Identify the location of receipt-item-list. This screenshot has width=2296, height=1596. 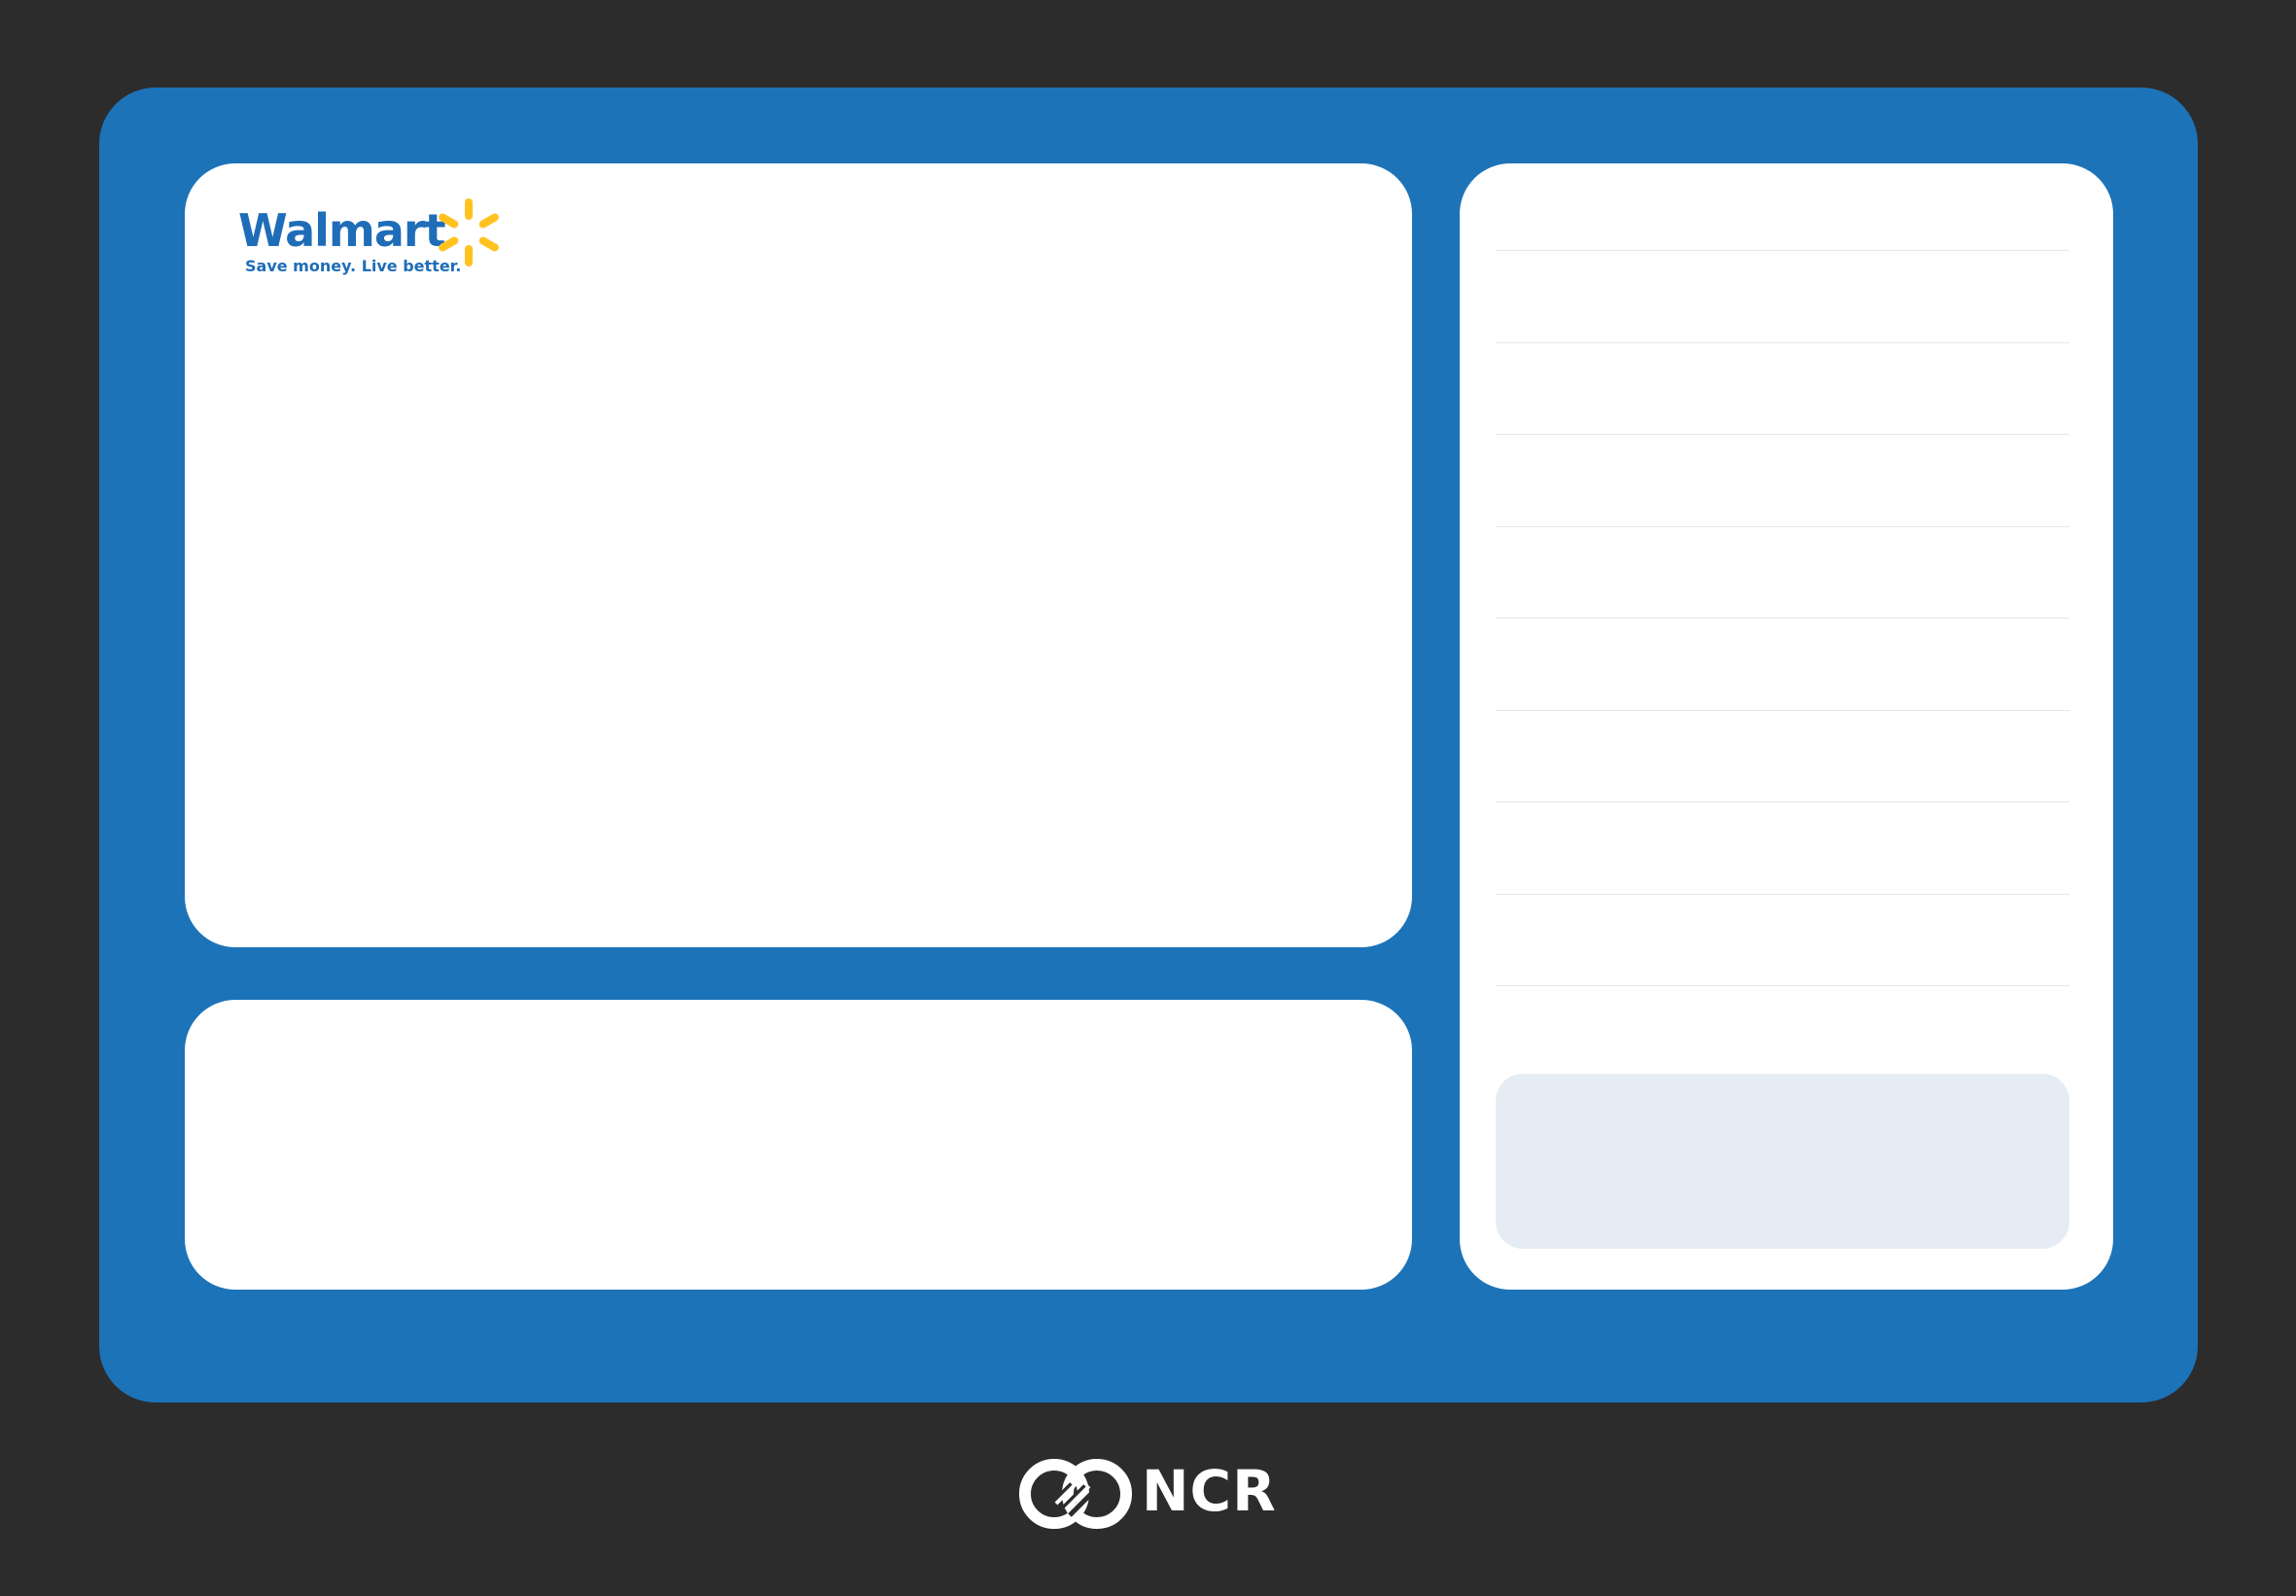
(1783, 618).